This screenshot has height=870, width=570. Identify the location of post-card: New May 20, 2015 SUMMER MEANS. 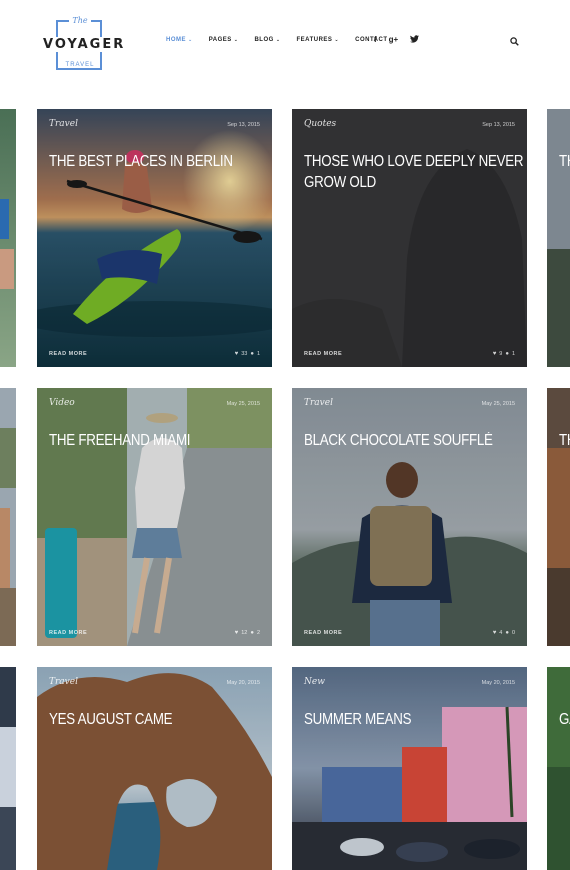
(409, 768).